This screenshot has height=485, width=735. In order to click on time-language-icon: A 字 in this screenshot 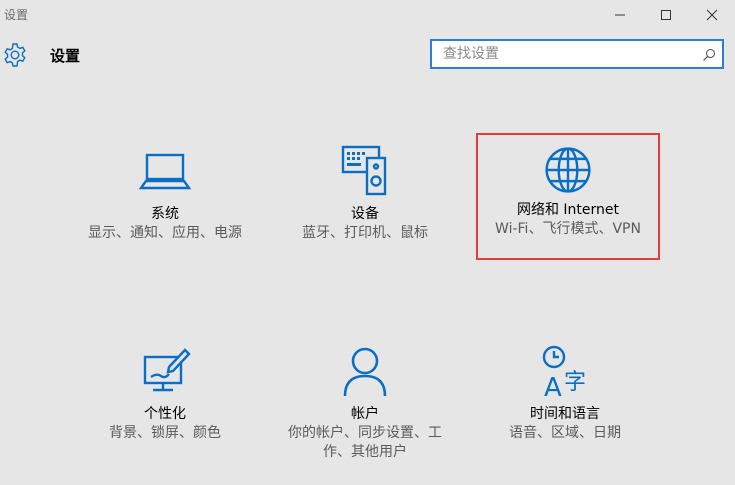, I will do `click(564, 372)`.